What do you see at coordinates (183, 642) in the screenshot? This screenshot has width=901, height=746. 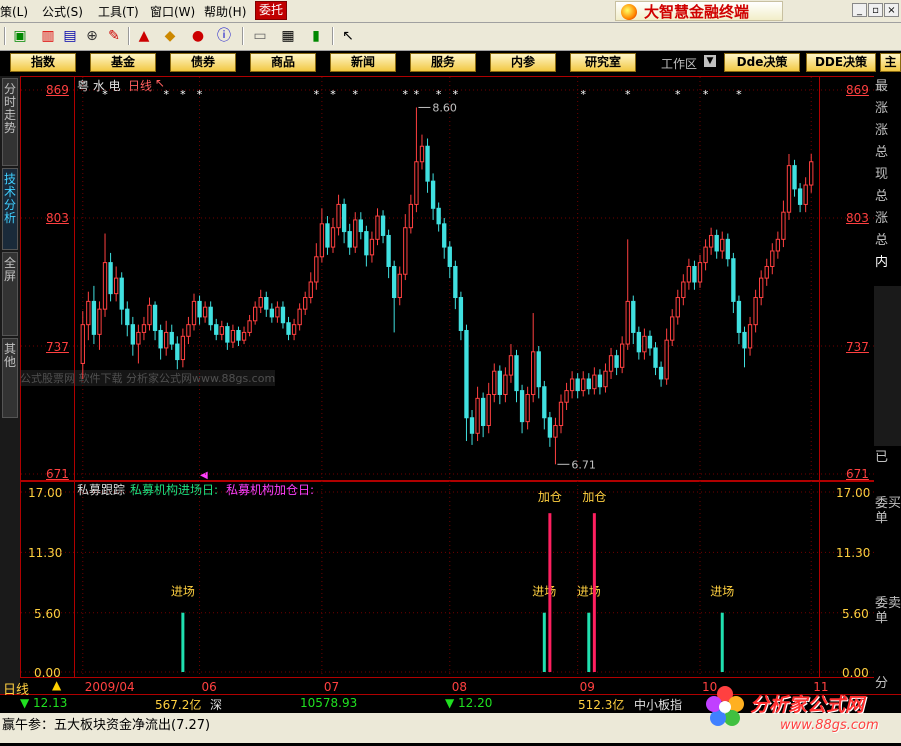 I see `entry-bar` at bounding box center [183, 642].